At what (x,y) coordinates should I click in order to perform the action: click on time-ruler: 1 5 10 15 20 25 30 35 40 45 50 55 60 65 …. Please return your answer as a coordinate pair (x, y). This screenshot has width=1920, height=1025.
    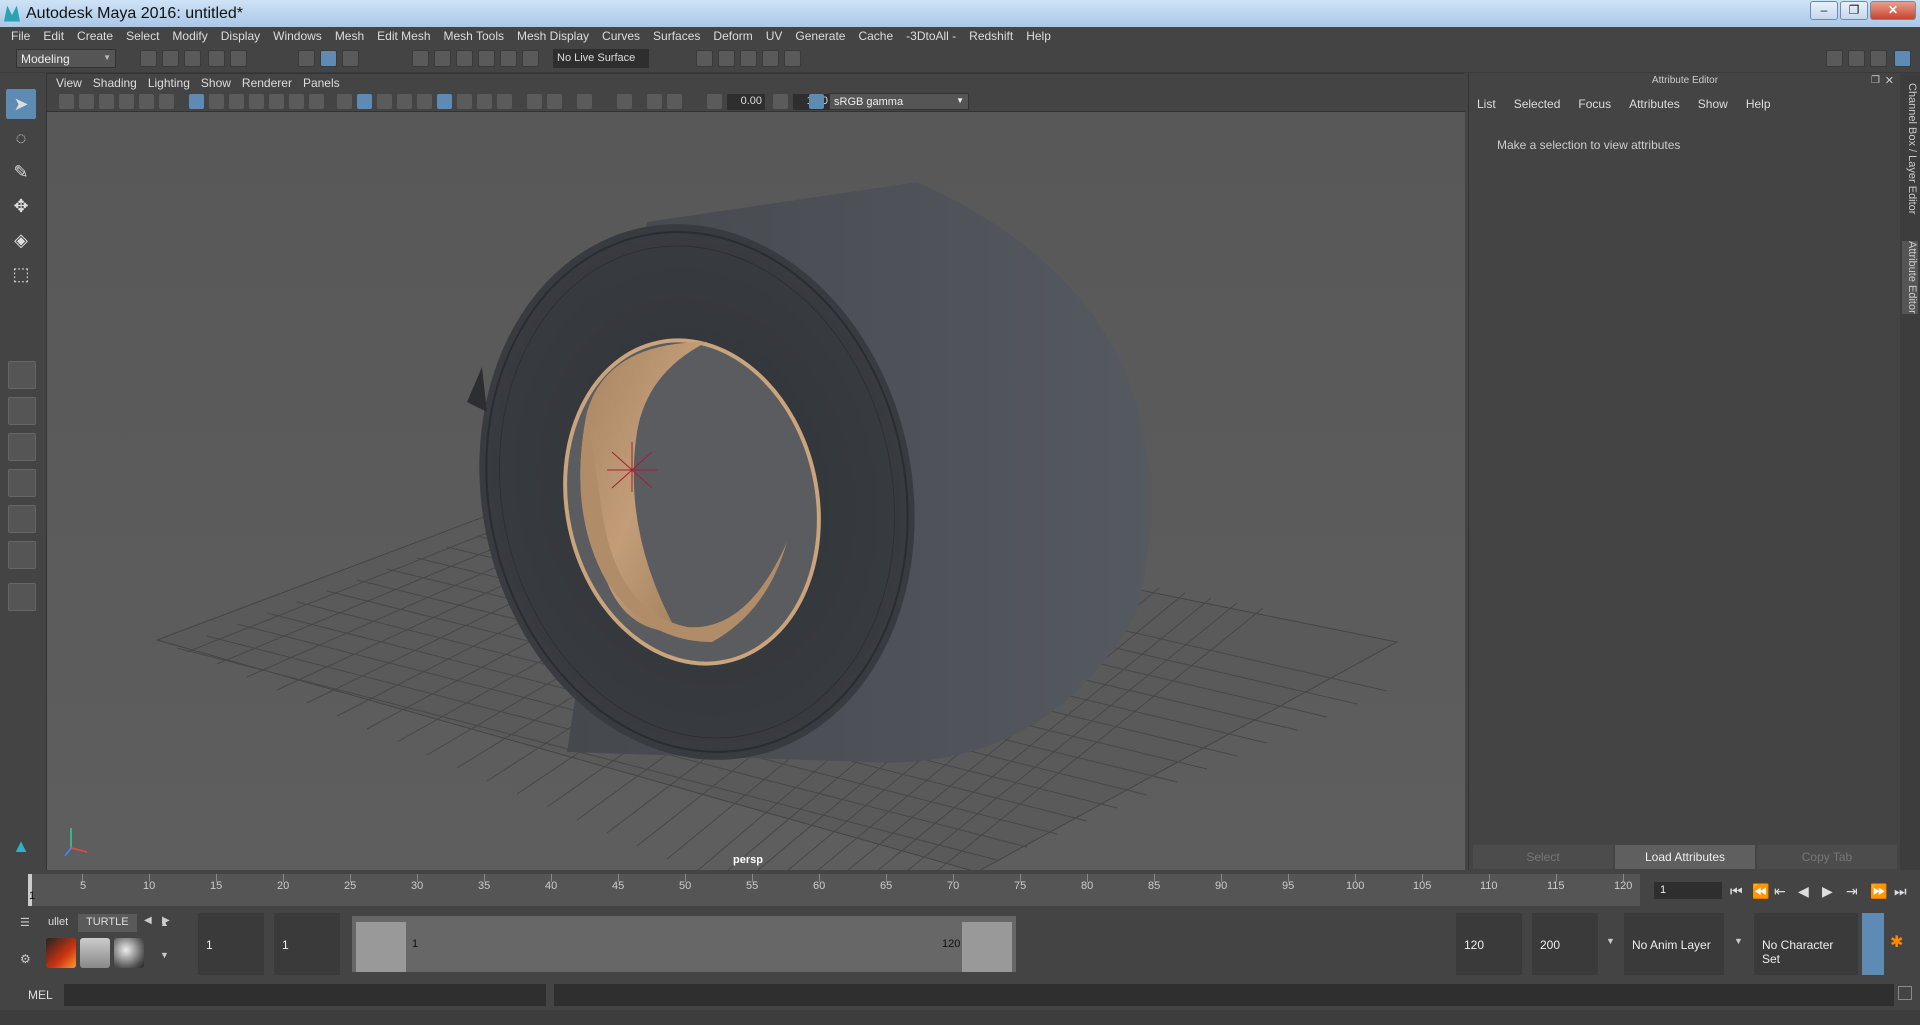
    Looking at the image, I should click on (834, 890).